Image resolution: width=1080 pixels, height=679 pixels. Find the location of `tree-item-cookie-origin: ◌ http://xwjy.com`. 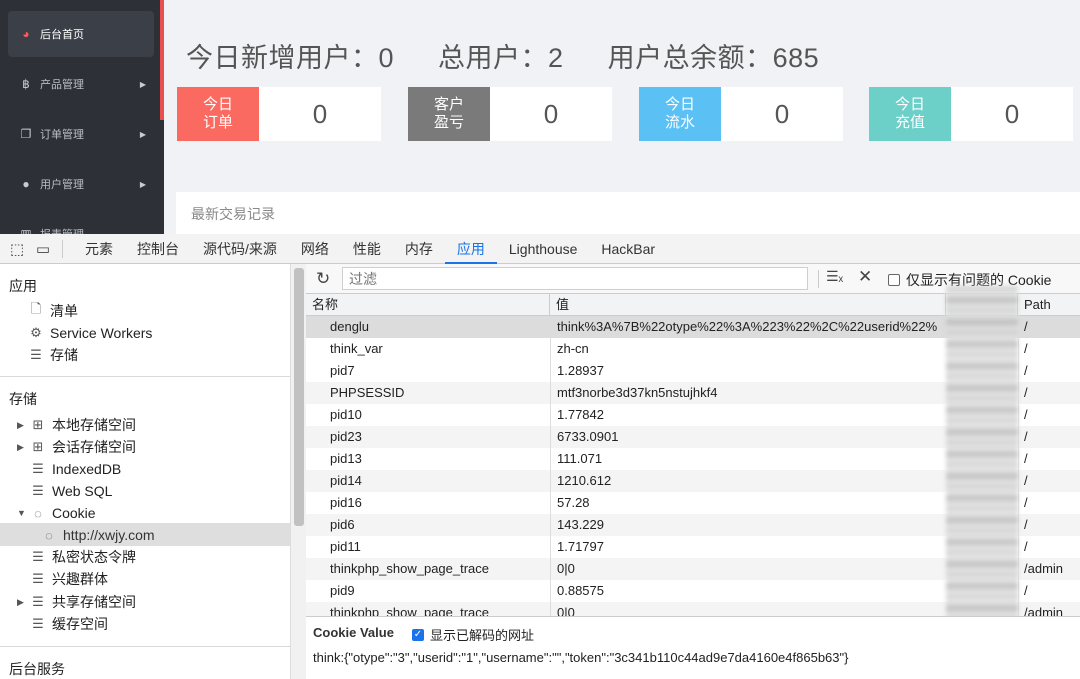

tree-item-cookie-origin: ◌ http://xwjy.com is located at coordinates (97, 535).